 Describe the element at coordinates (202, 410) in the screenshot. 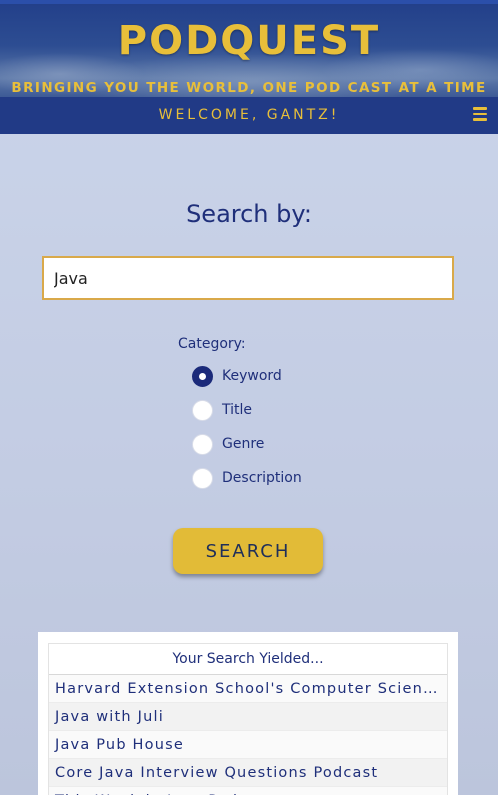

I see `radio-title` at that location.